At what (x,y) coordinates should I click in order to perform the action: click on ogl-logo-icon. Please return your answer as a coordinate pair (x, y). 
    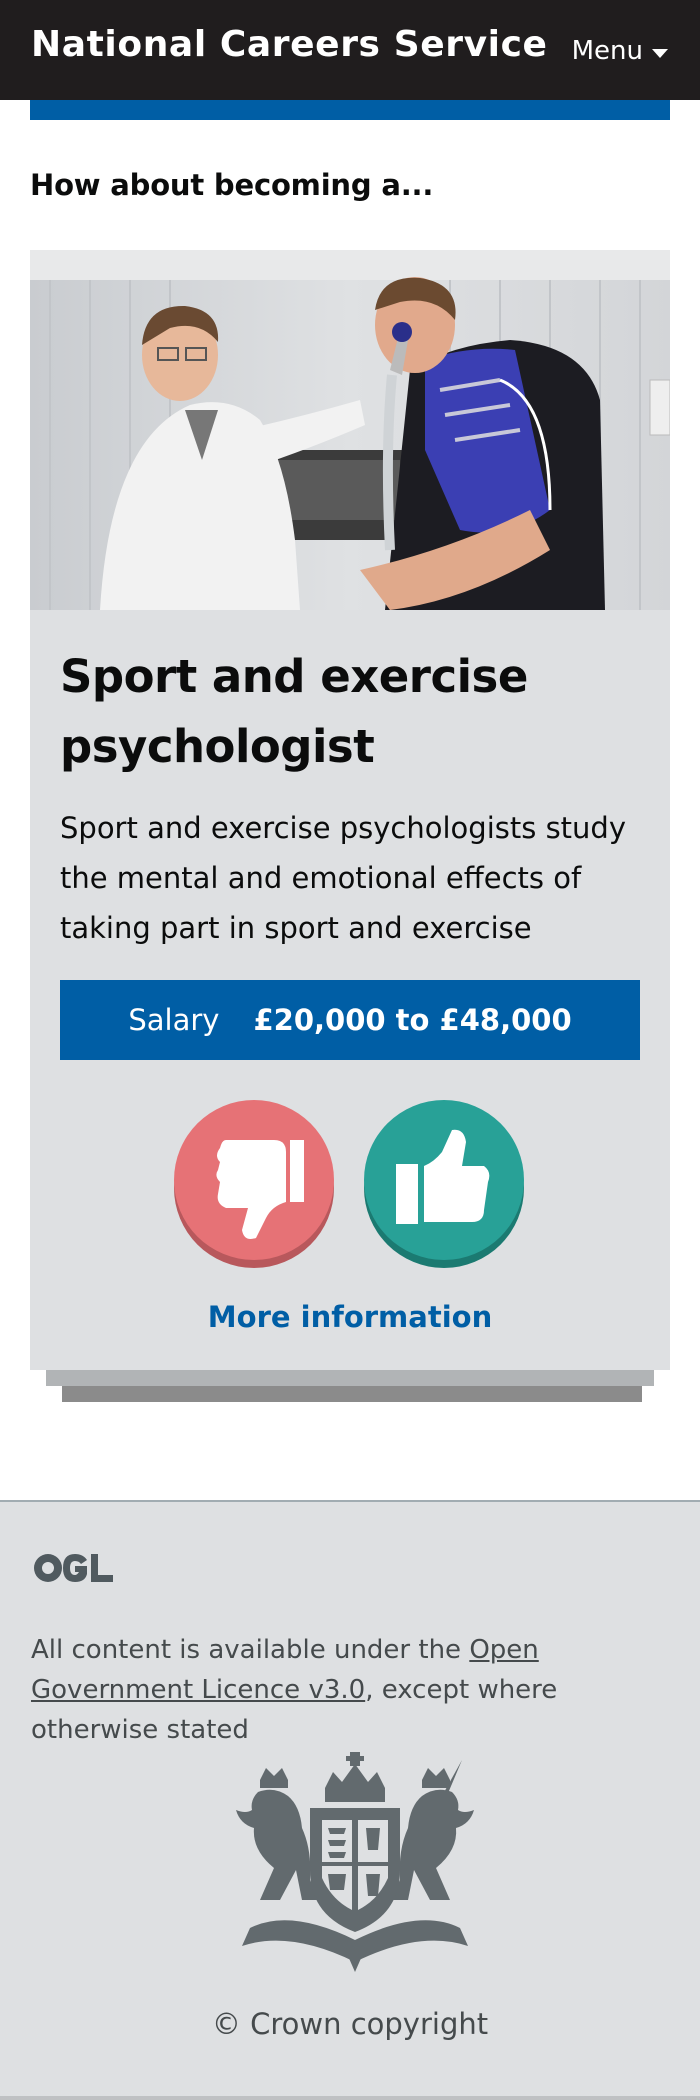
    Looking at the image, I should click on (73, 1568).